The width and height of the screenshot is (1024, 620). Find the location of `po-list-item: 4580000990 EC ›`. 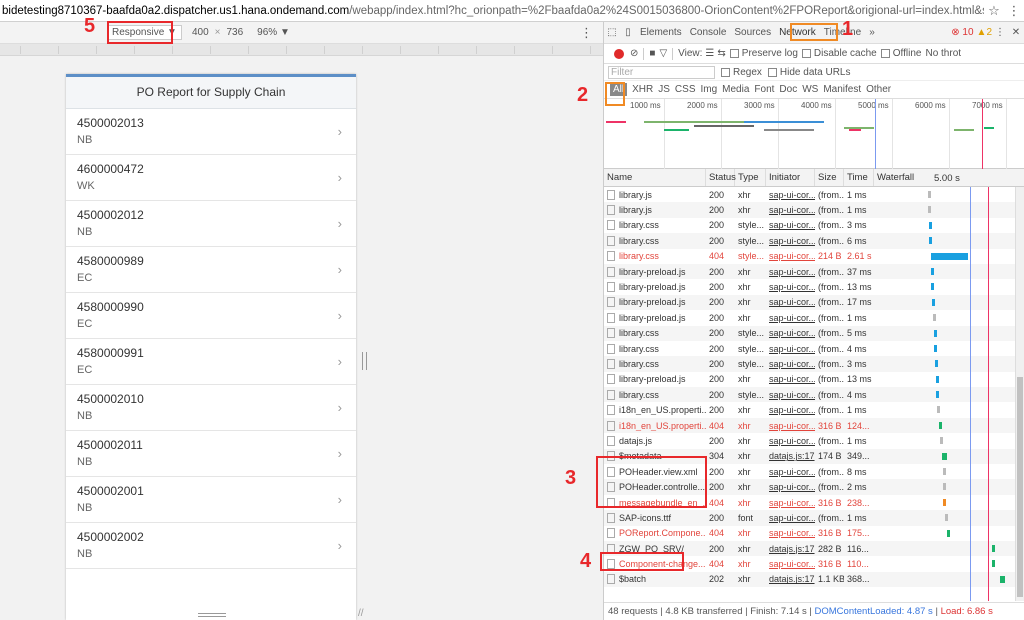

po-list-item: 4580000990 EC › is located at coordinates (211, 316).